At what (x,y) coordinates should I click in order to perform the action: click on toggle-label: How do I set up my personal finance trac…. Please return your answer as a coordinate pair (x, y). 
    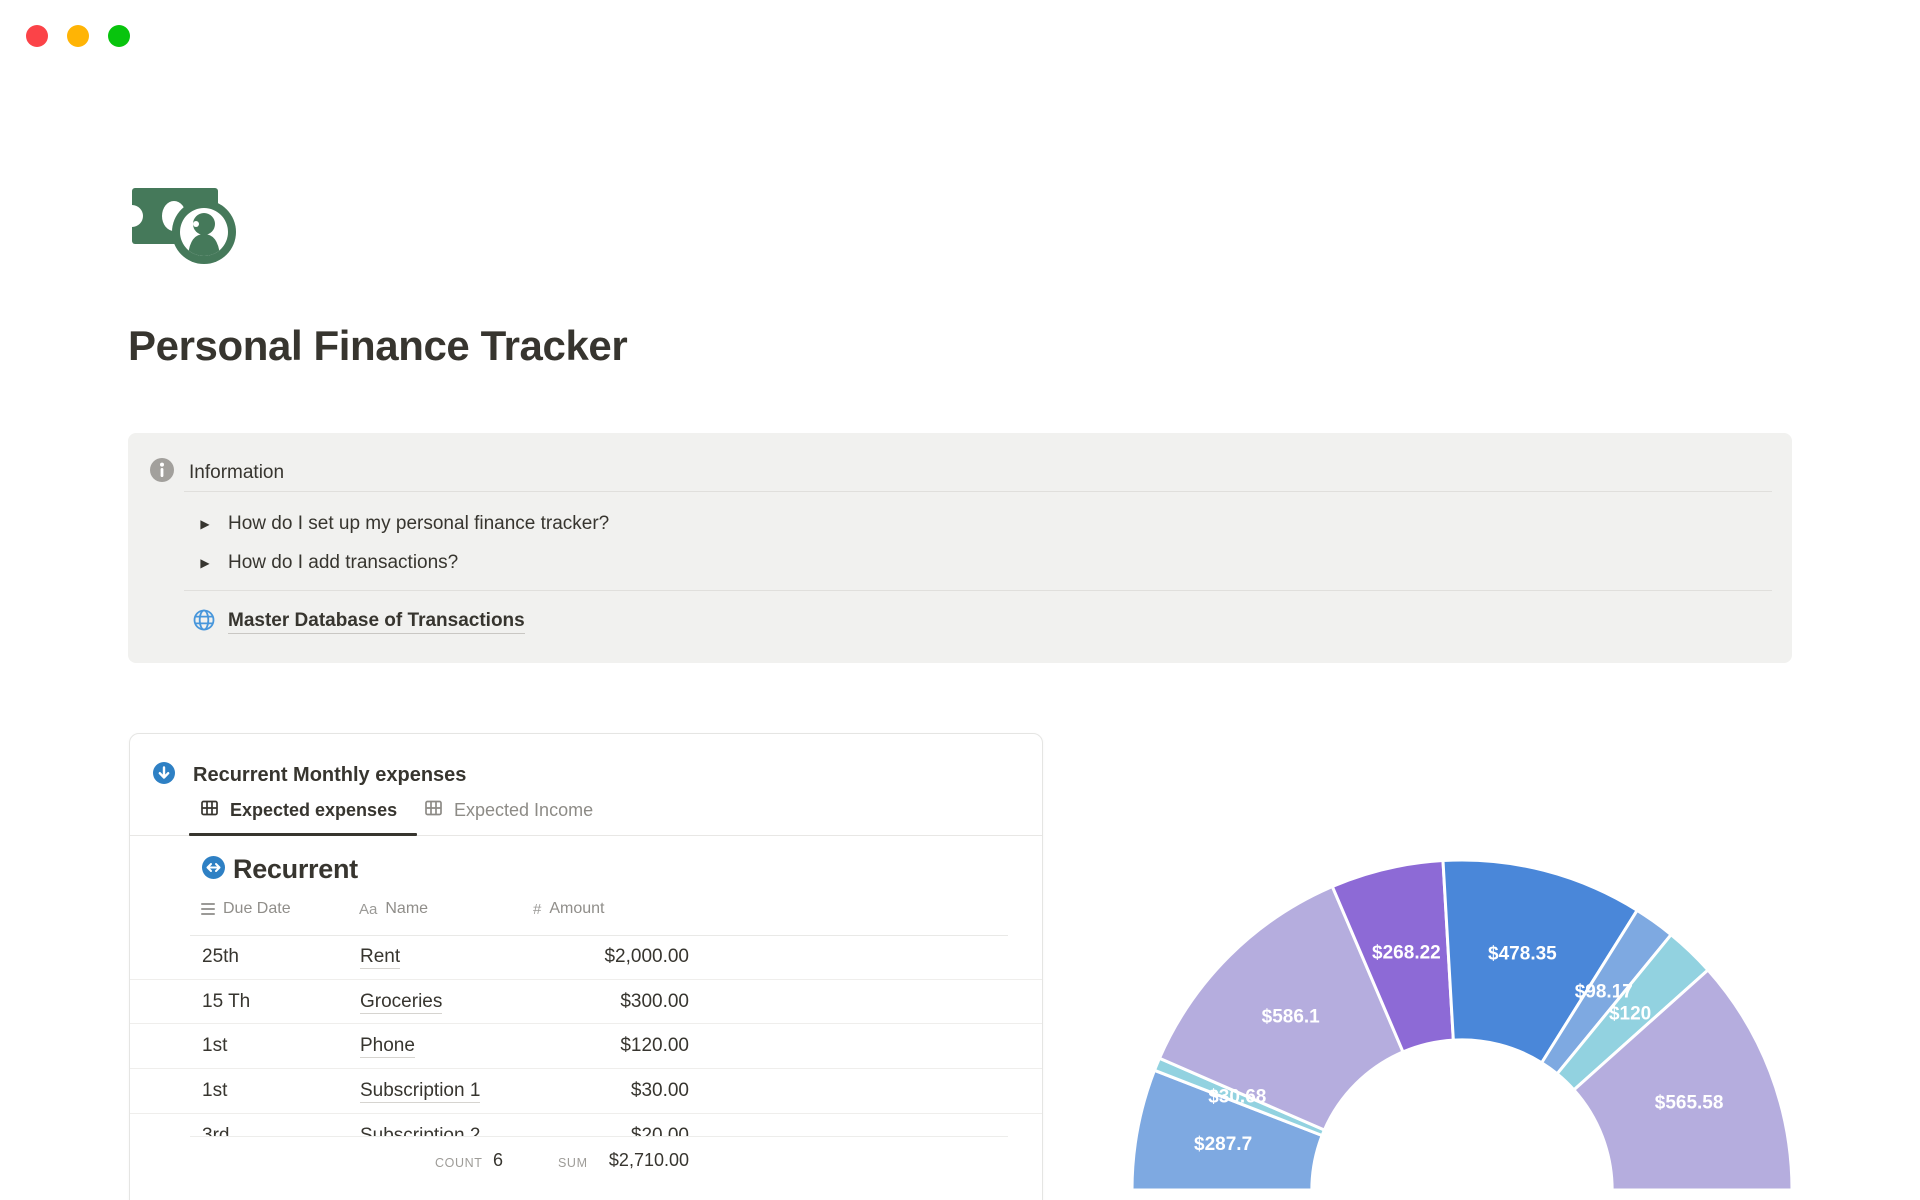
    Looking at the image, I should click on (419, 523).